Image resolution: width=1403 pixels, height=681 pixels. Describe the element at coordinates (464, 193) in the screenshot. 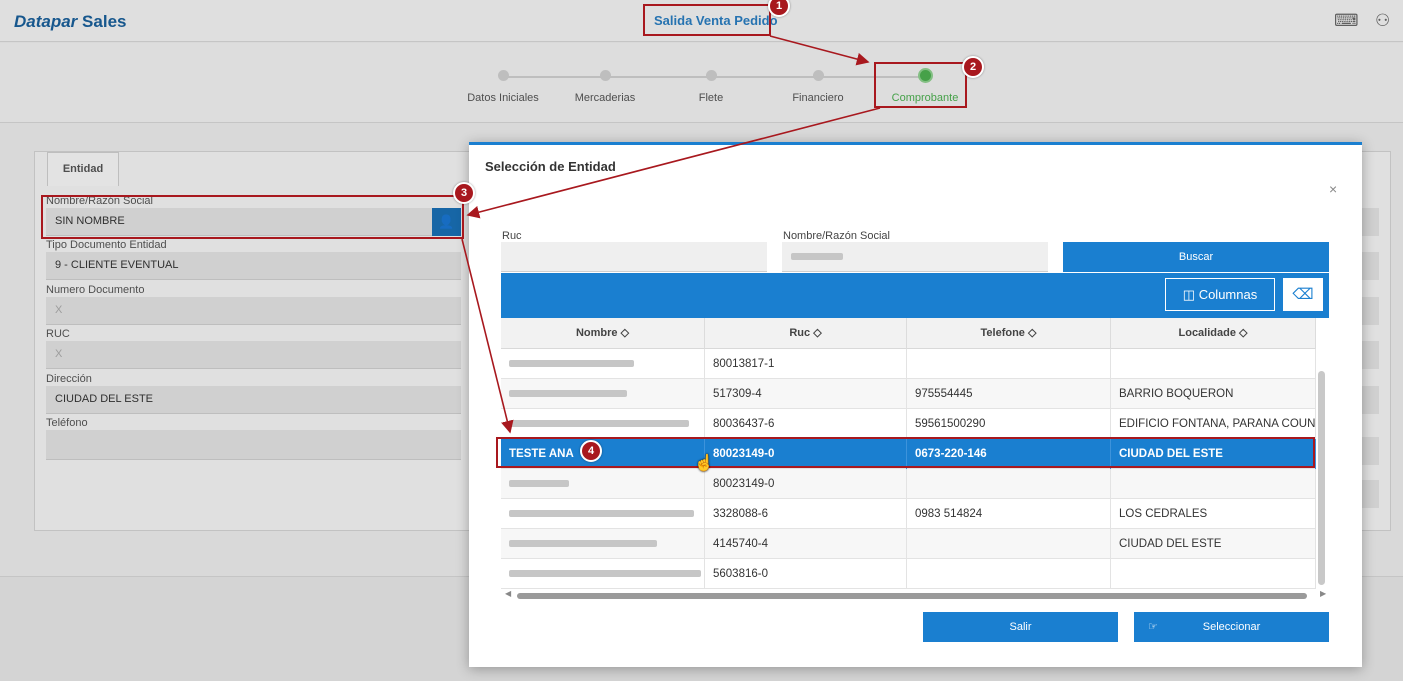

I see `annotation-badge-3: 3` at that location.